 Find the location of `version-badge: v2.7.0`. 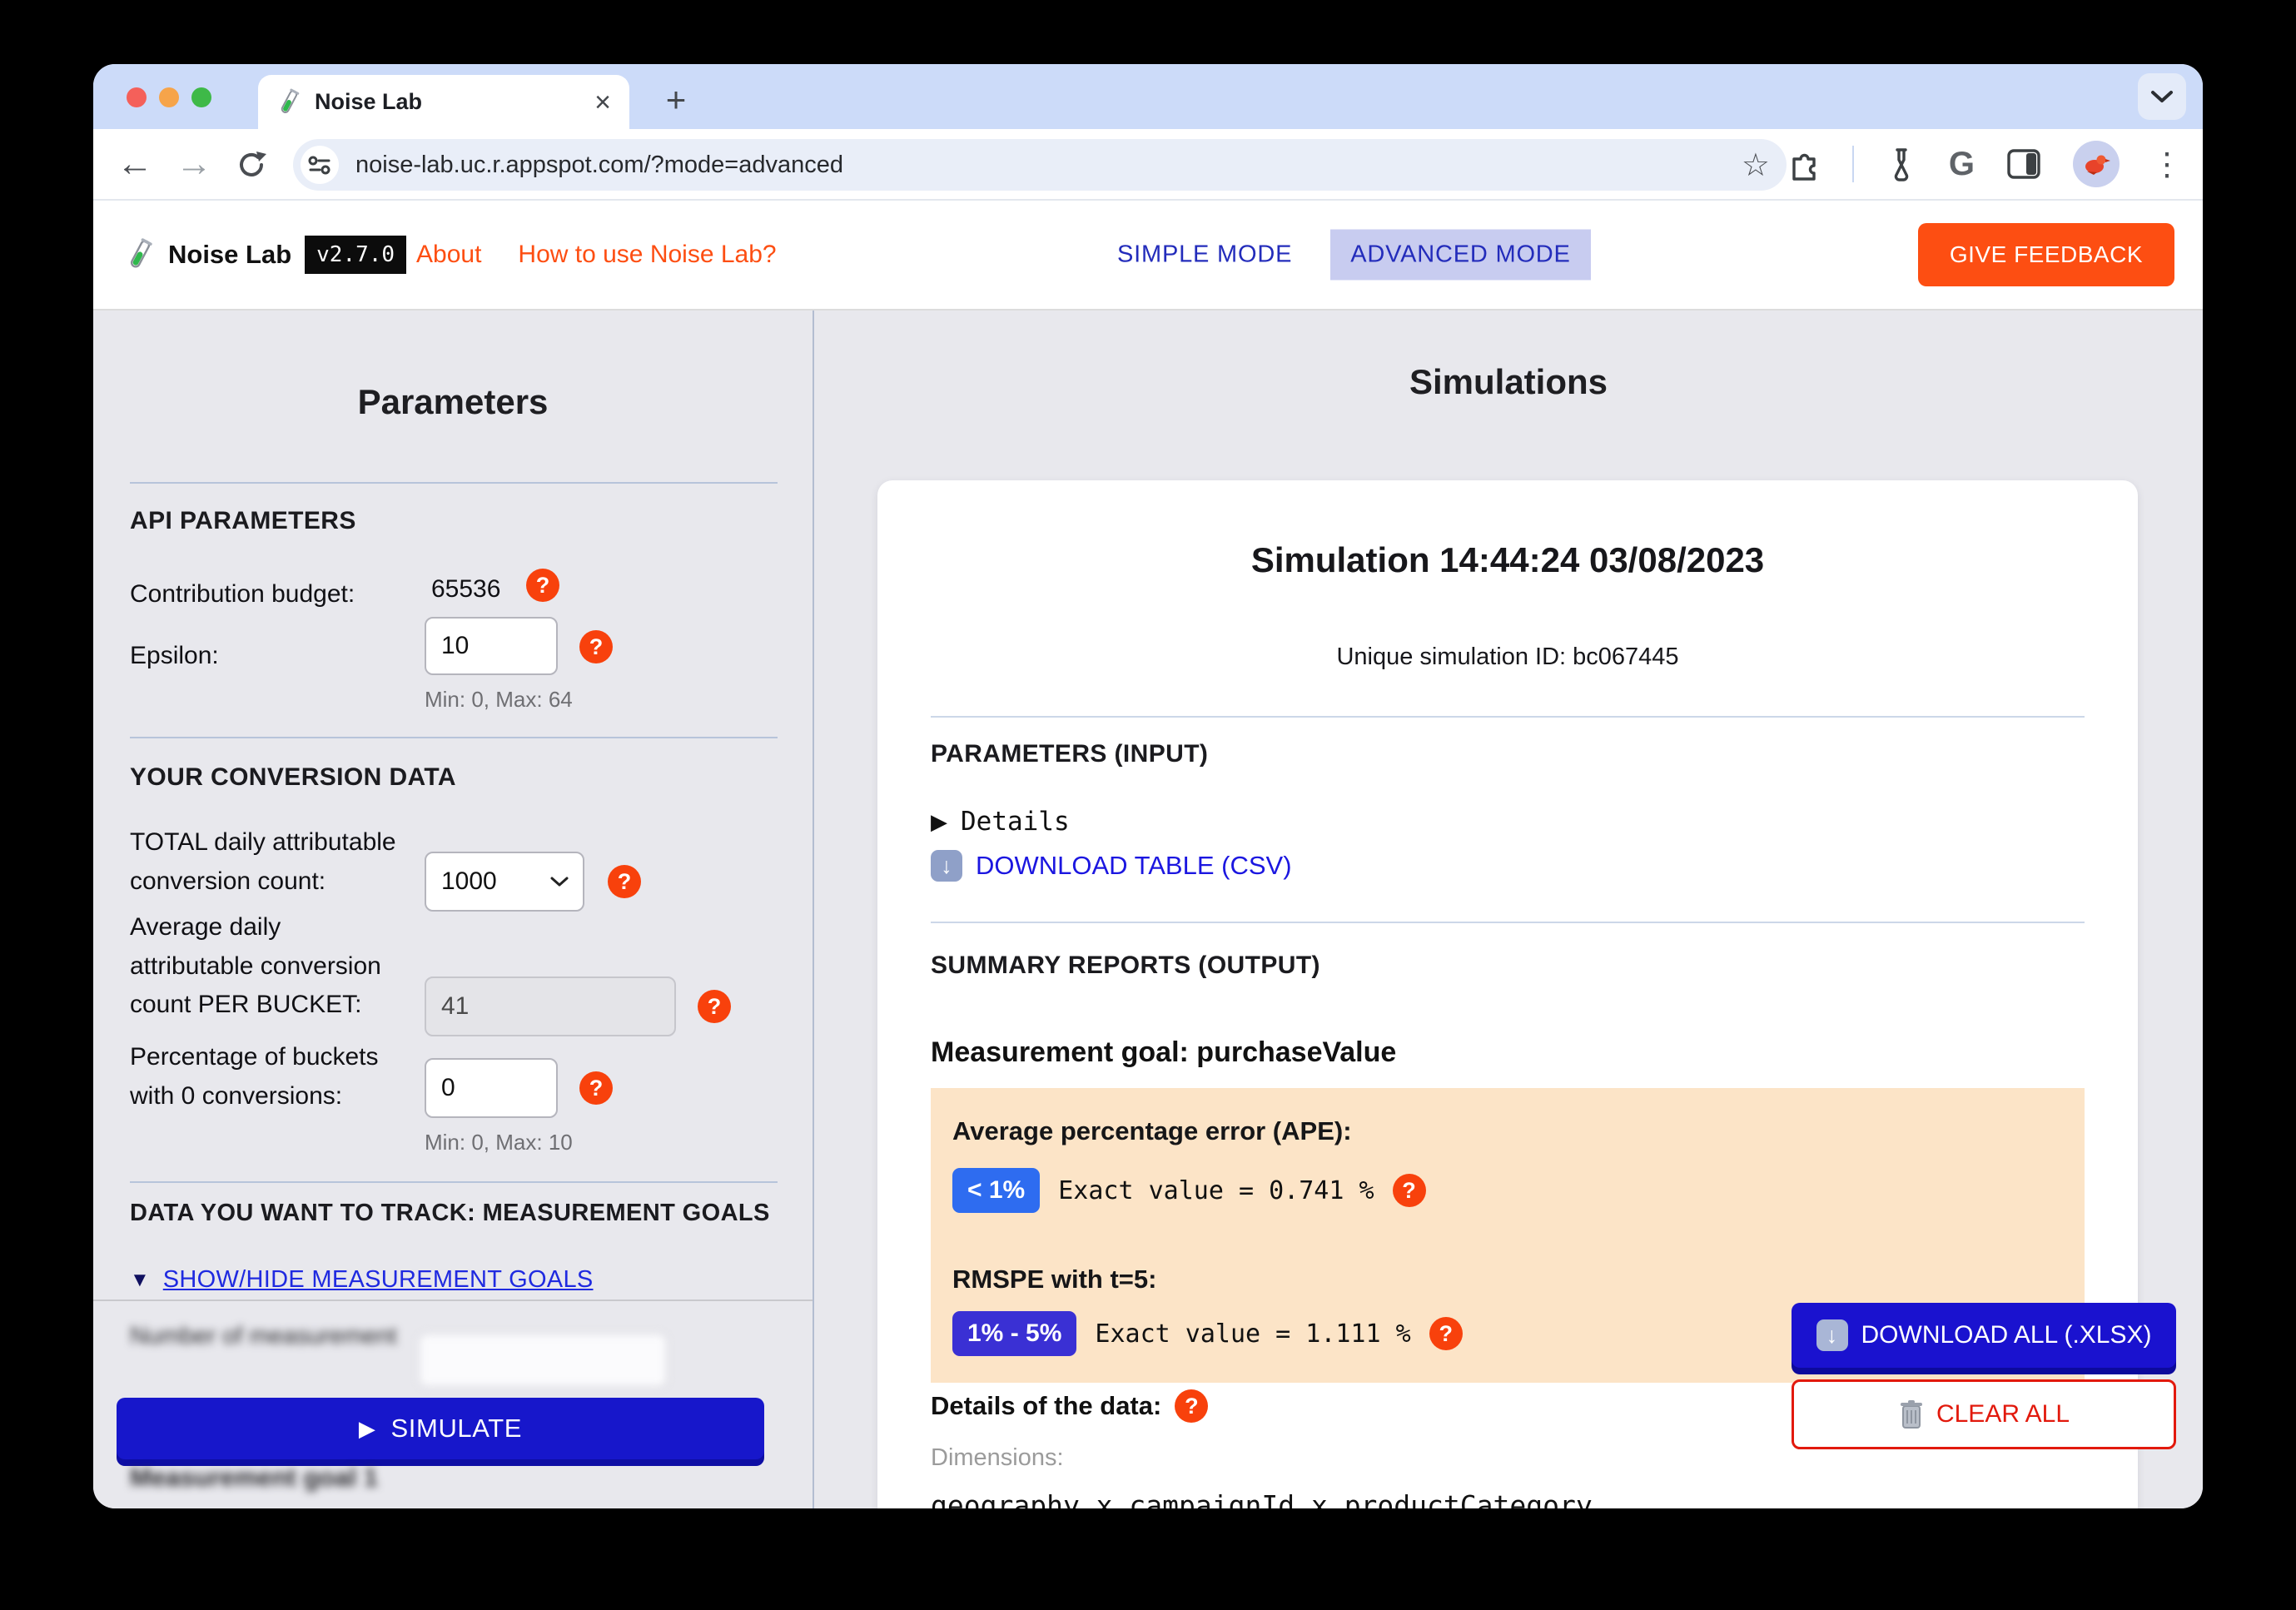

version-badge: v2.7.0 is located at coordinates (356, 255).